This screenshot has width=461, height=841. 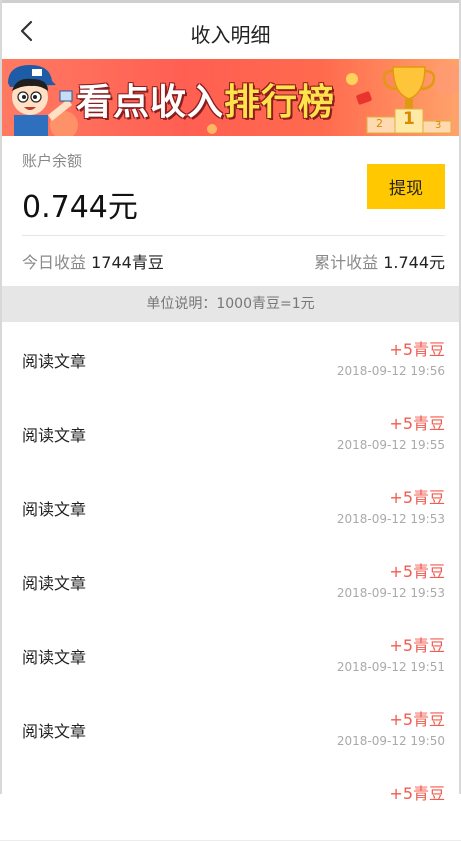 What do you see at coordinates (379, 261) in the screenshot?
I see `total-earnings: 累计收益 1.744元` at bounding box center [379, 261].